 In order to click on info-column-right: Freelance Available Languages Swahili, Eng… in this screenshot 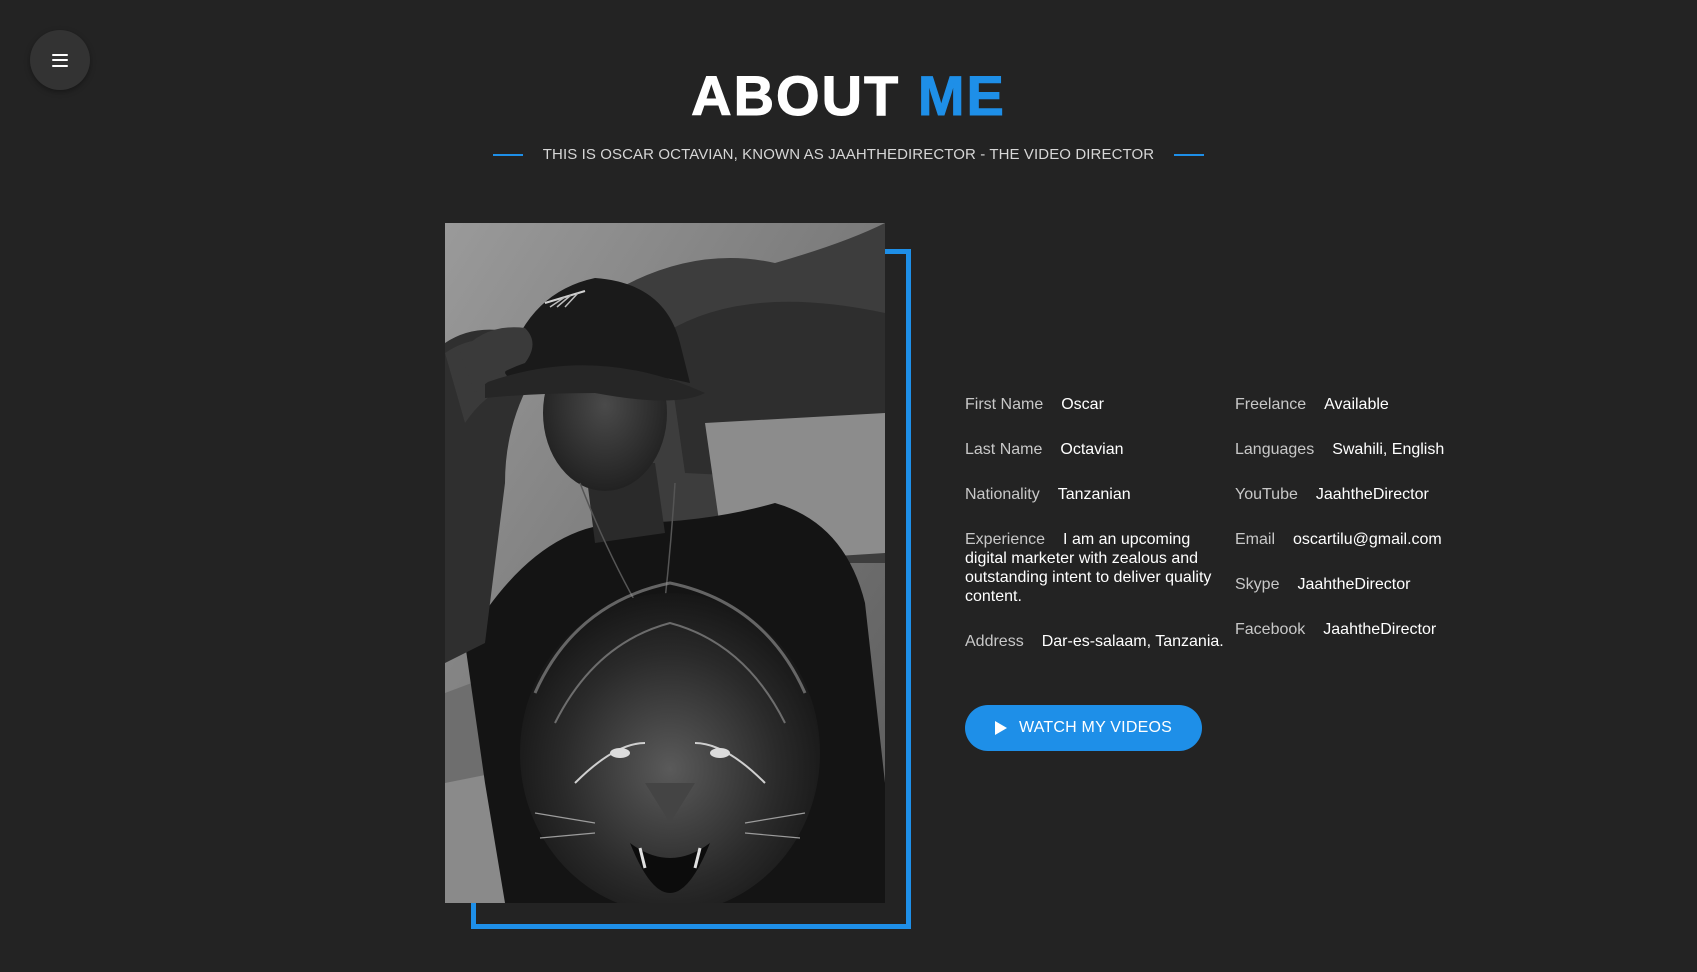, I will do `click(1360, 536)`.